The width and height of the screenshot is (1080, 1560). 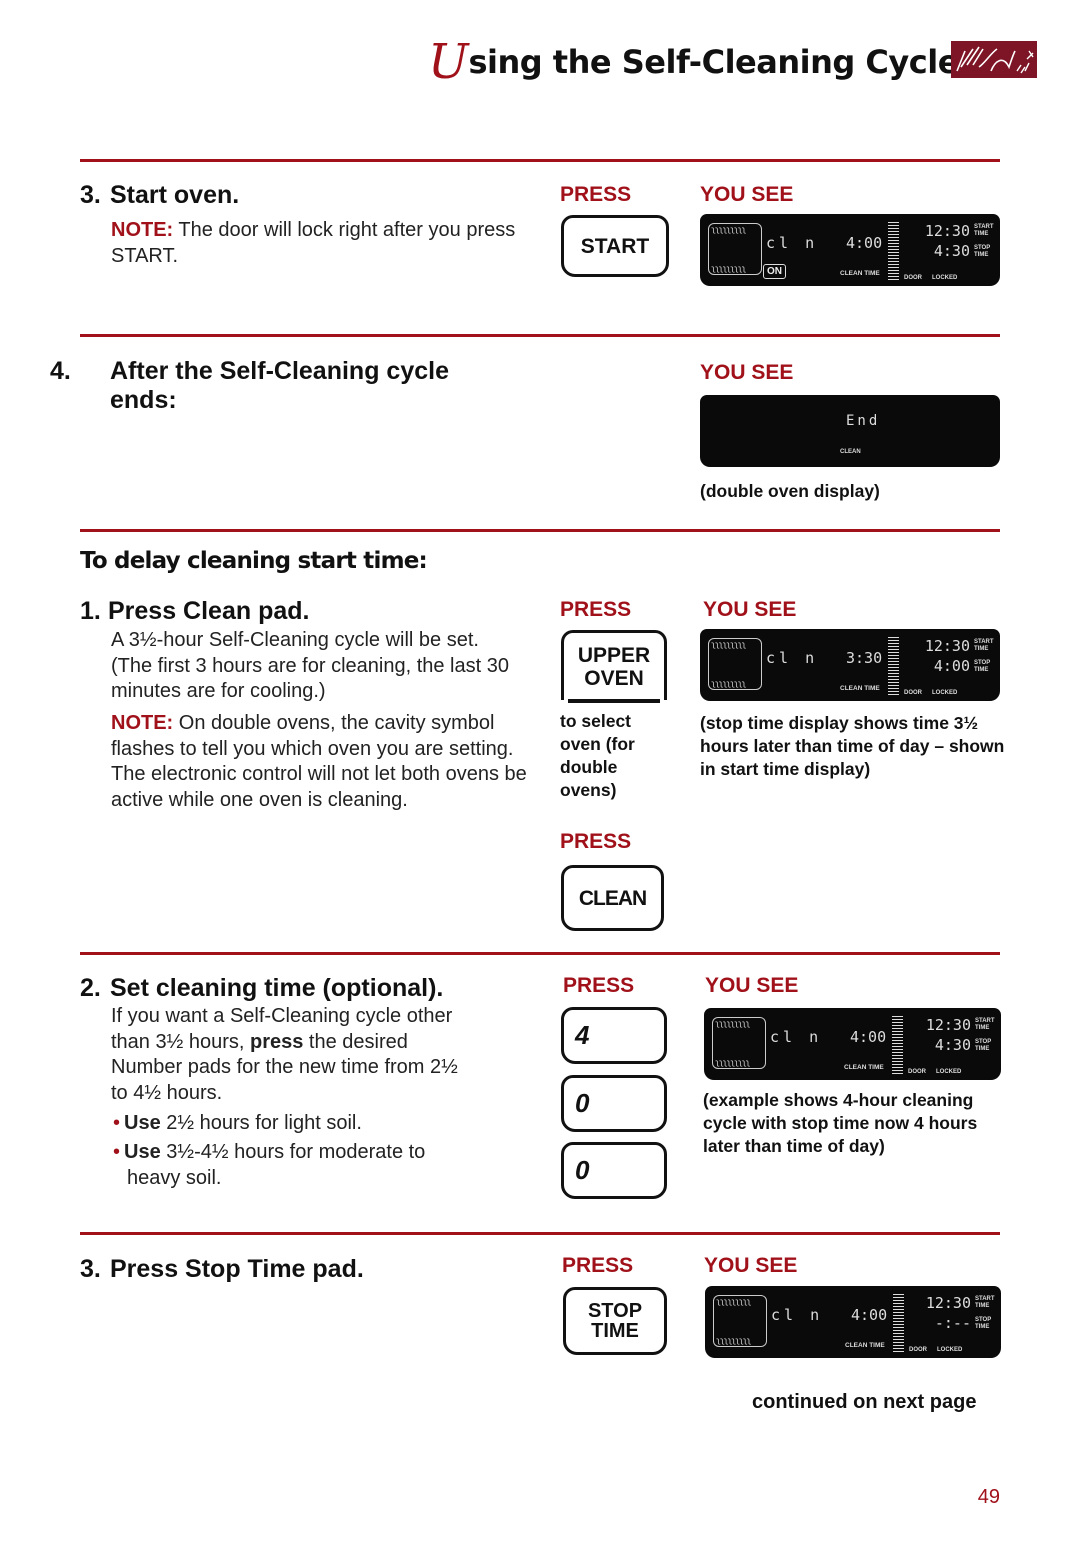 I want to click on brand-logo-icon, so click(x=994, y=59).